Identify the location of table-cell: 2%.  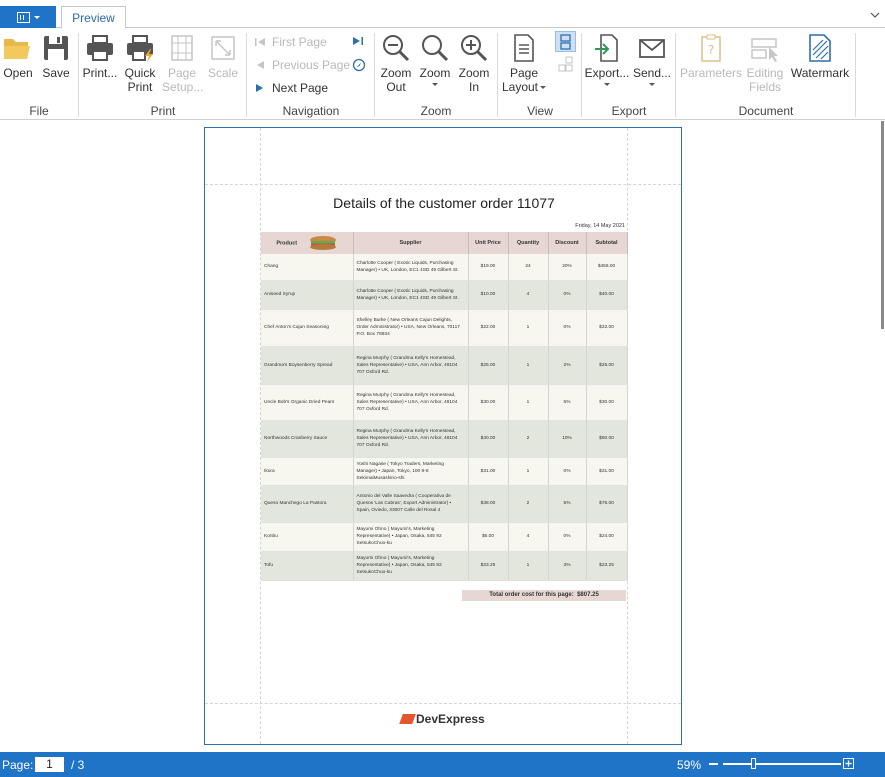
(567, 365).